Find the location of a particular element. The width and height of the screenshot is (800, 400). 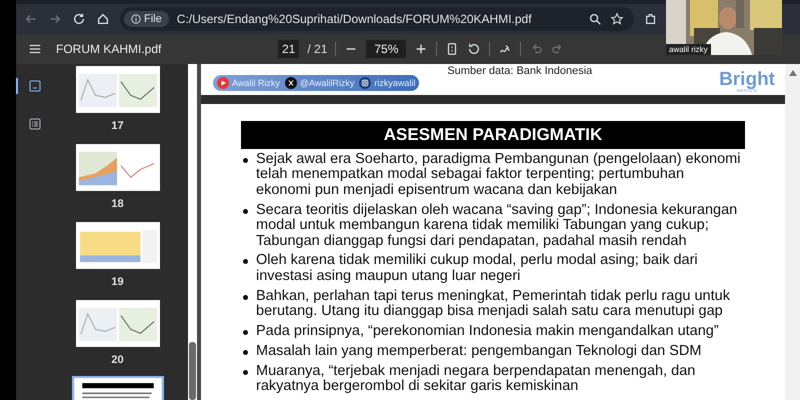

bullet-text: Bahkan, perlahan tapi terus meningkat, Pemerintah tidak perlu ragu untuk berutang. Utang itu dianggap bisa menjadi salah satu cara menutupi gap is located at coordinates (493, 304).